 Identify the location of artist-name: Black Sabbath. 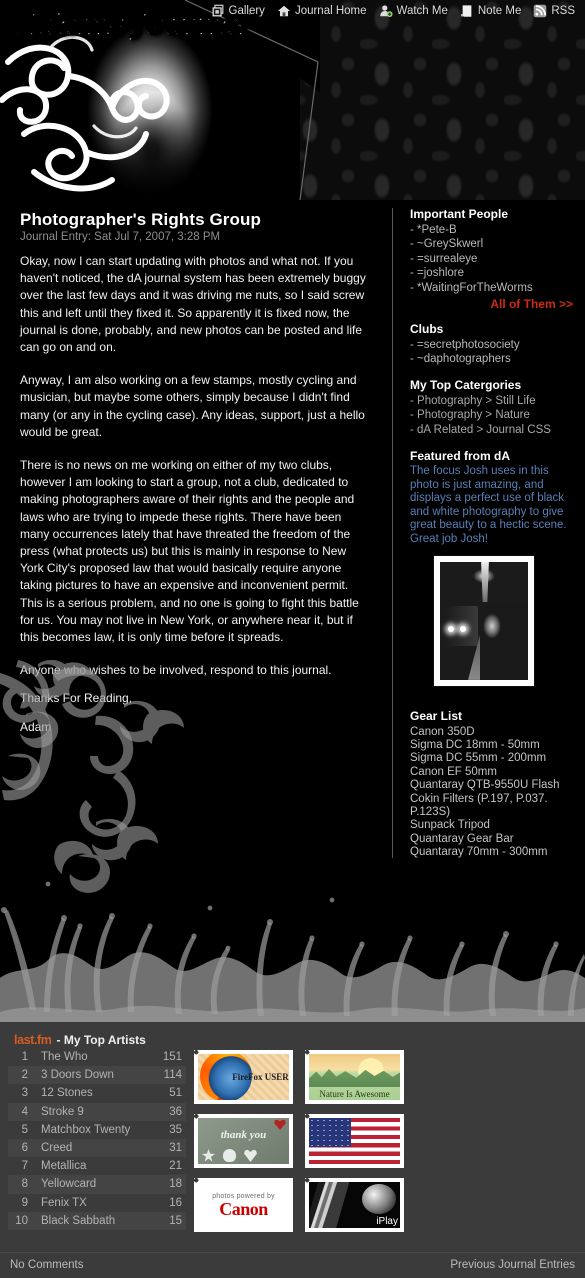
(92, 1220).